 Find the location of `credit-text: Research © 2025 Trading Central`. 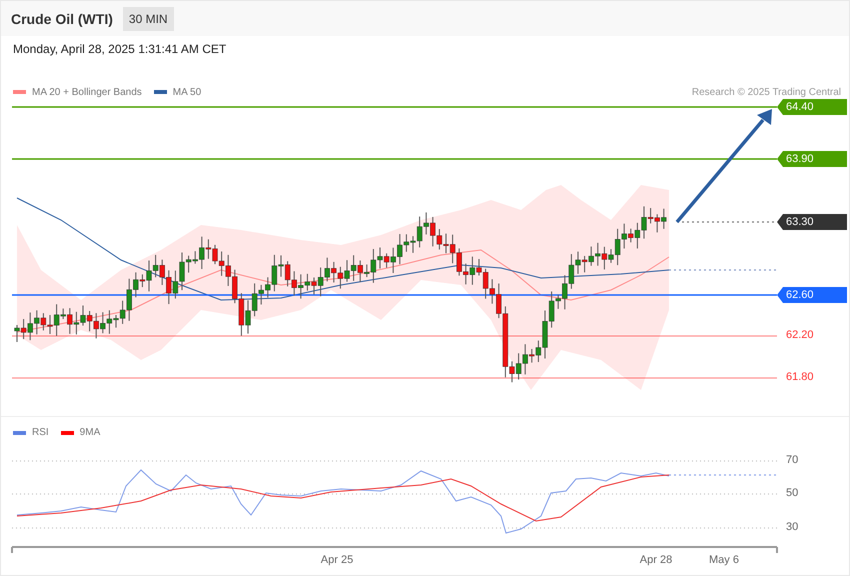

credit-text: Research © 2025 Trading Central is located at coordinates (766, 92).